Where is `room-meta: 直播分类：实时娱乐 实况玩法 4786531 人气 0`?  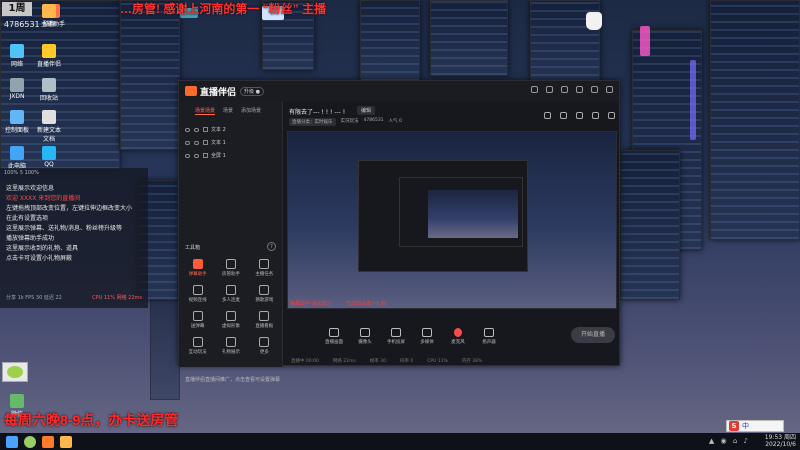
room-meta: 直播分类：实时娱乐 实况玩法 4786531 人气 0 is located at coordinates (345, 122).